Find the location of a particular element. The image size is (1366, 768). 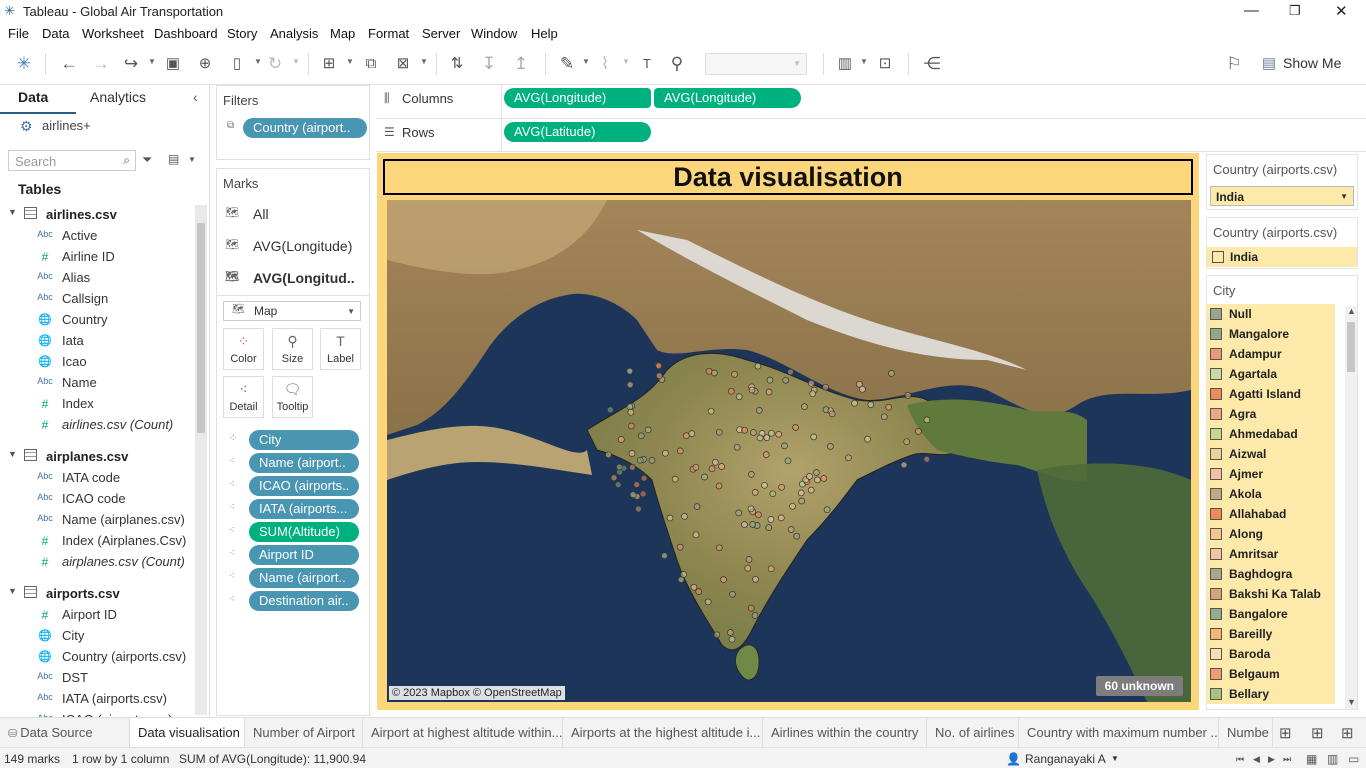

city-legend-item: Agartala is located at coordinates (1271, 374).